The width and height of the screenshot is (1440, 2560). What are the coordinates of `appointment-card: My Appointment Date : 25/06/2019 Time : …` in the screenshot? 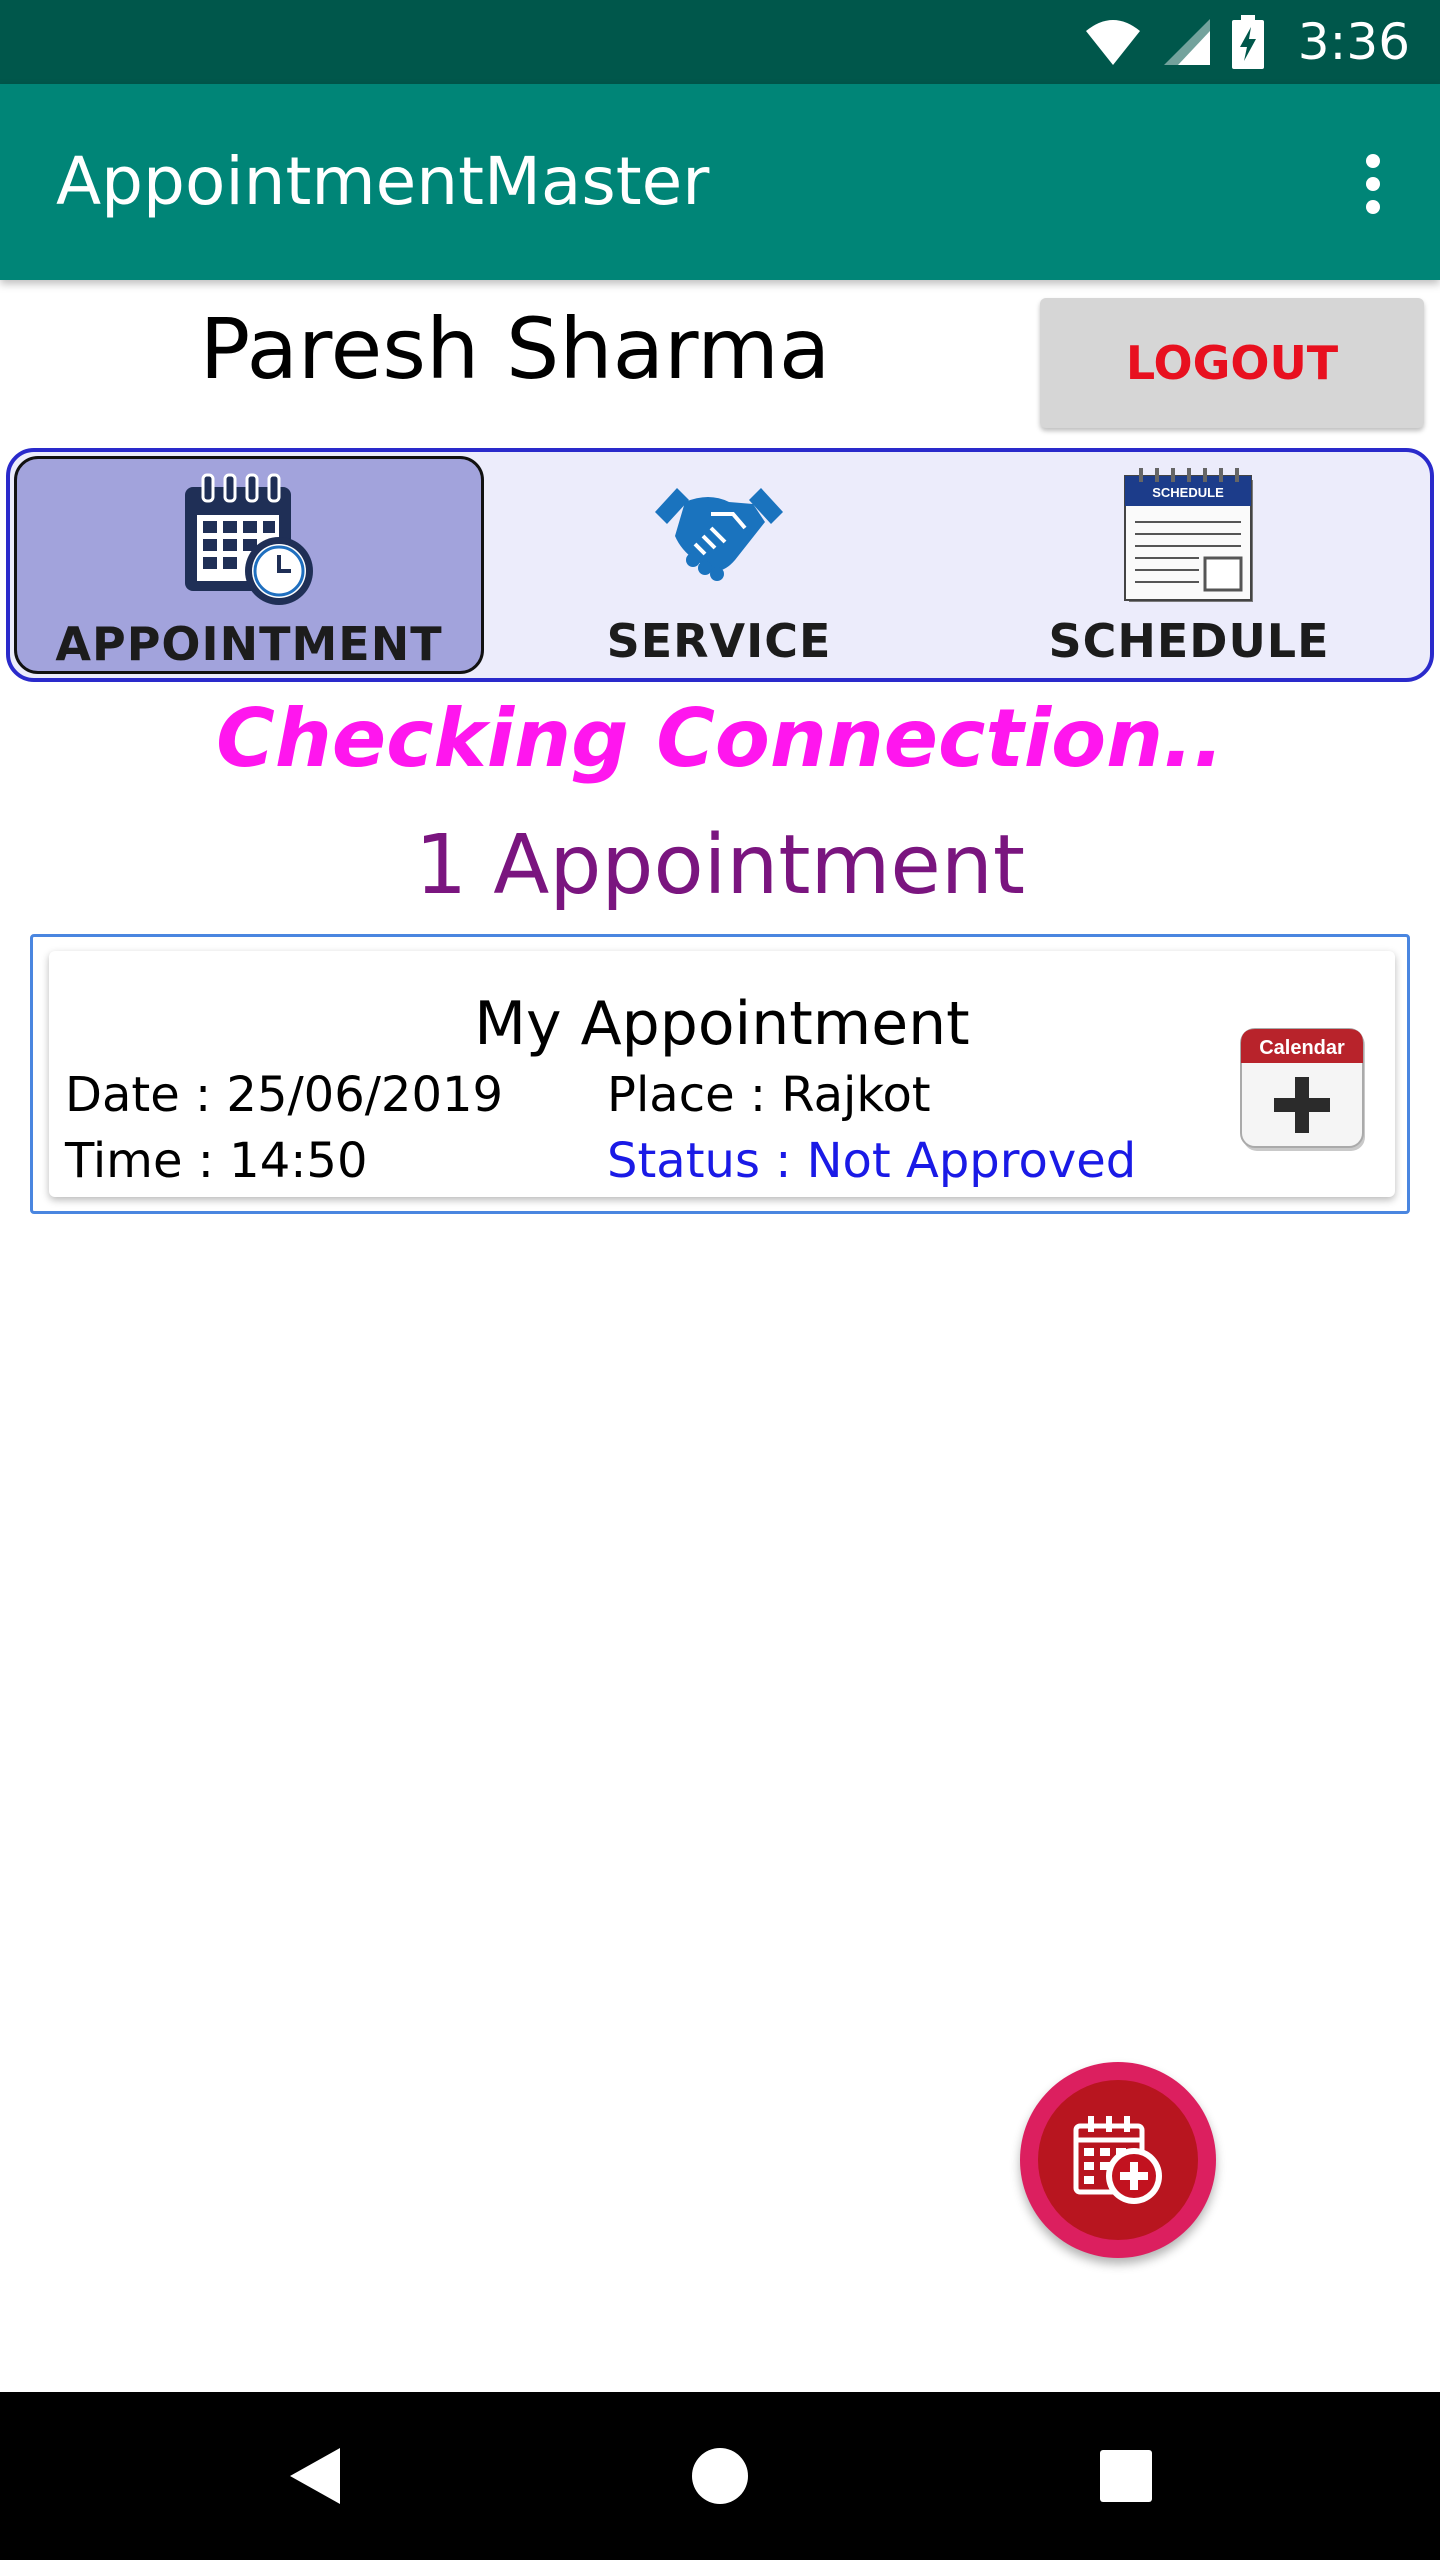 It's located at (722, 1074).